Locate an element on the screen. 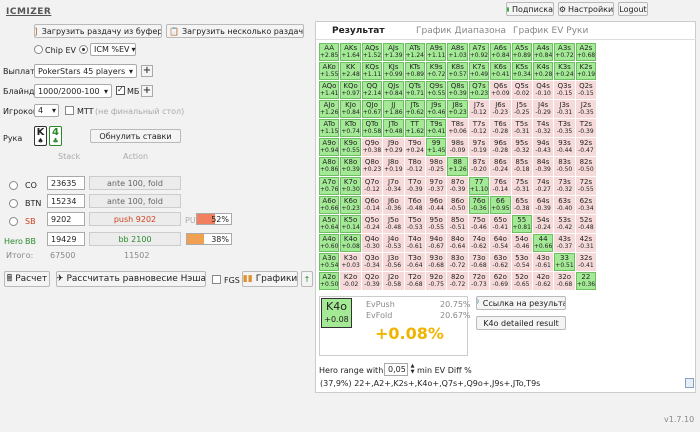 This screenshot has width=700, height=432. range-cell: Q7o -0.12 is located at coordinates (372, 185).